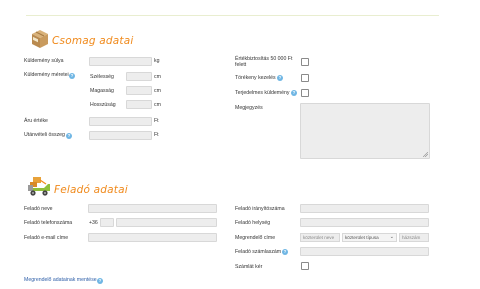  Describe the element at coordinates (107, 222) in the screenshot. I see `phone-area-input` at that location.